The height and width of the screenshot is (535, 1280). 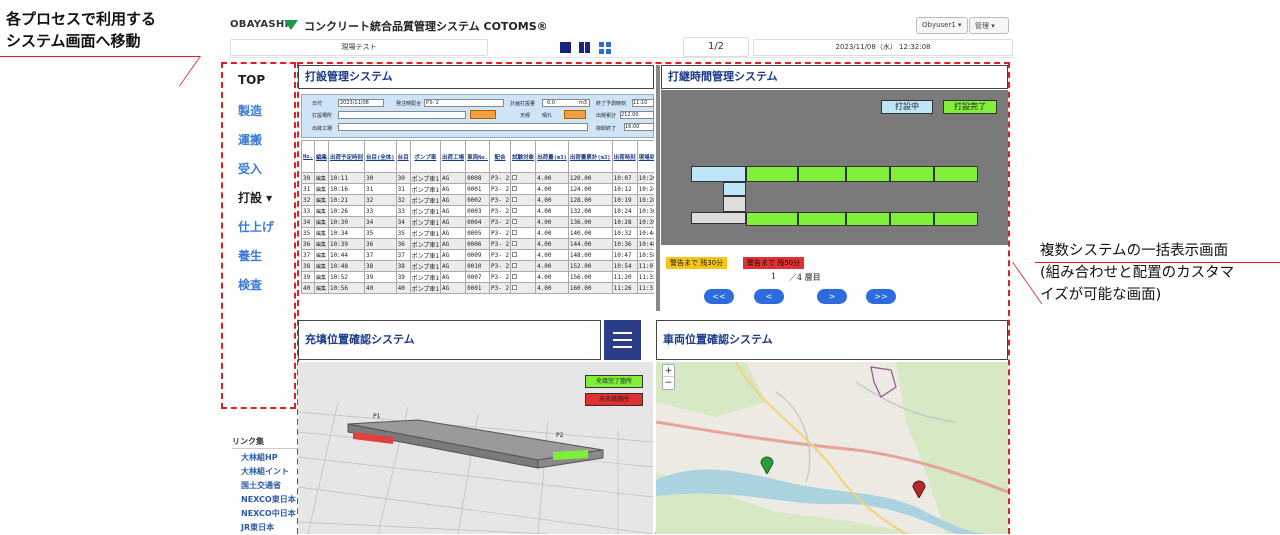 I want to click on red-marker-icon, so click(x=919, y=488).